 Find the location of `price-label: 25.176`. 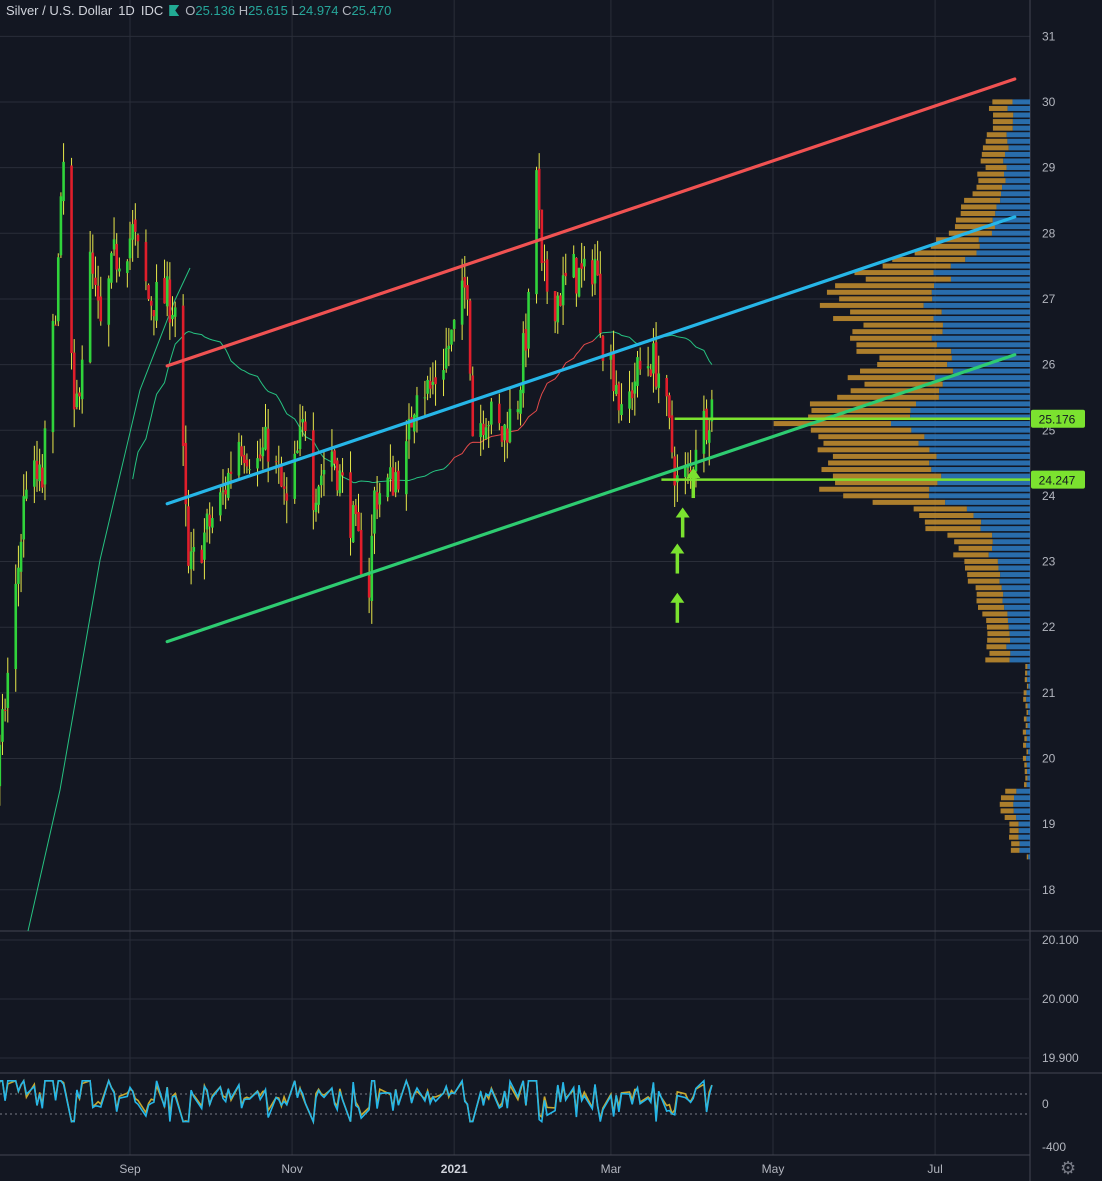

price-label: 25.176 is located at coordinates (1057, 420).